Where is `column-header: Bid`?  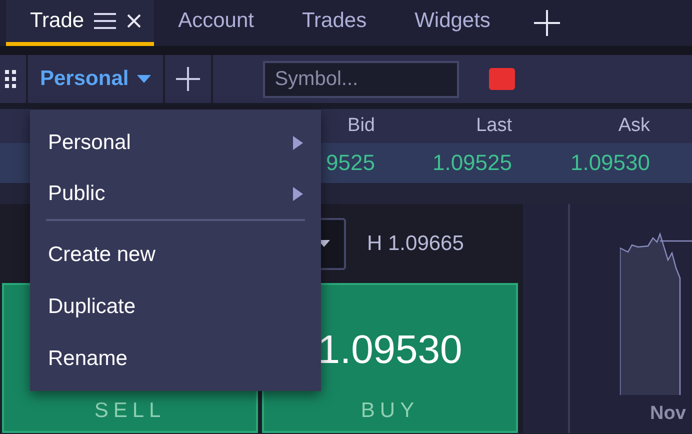
column-header: Bid is located at coordinates (360, 126).